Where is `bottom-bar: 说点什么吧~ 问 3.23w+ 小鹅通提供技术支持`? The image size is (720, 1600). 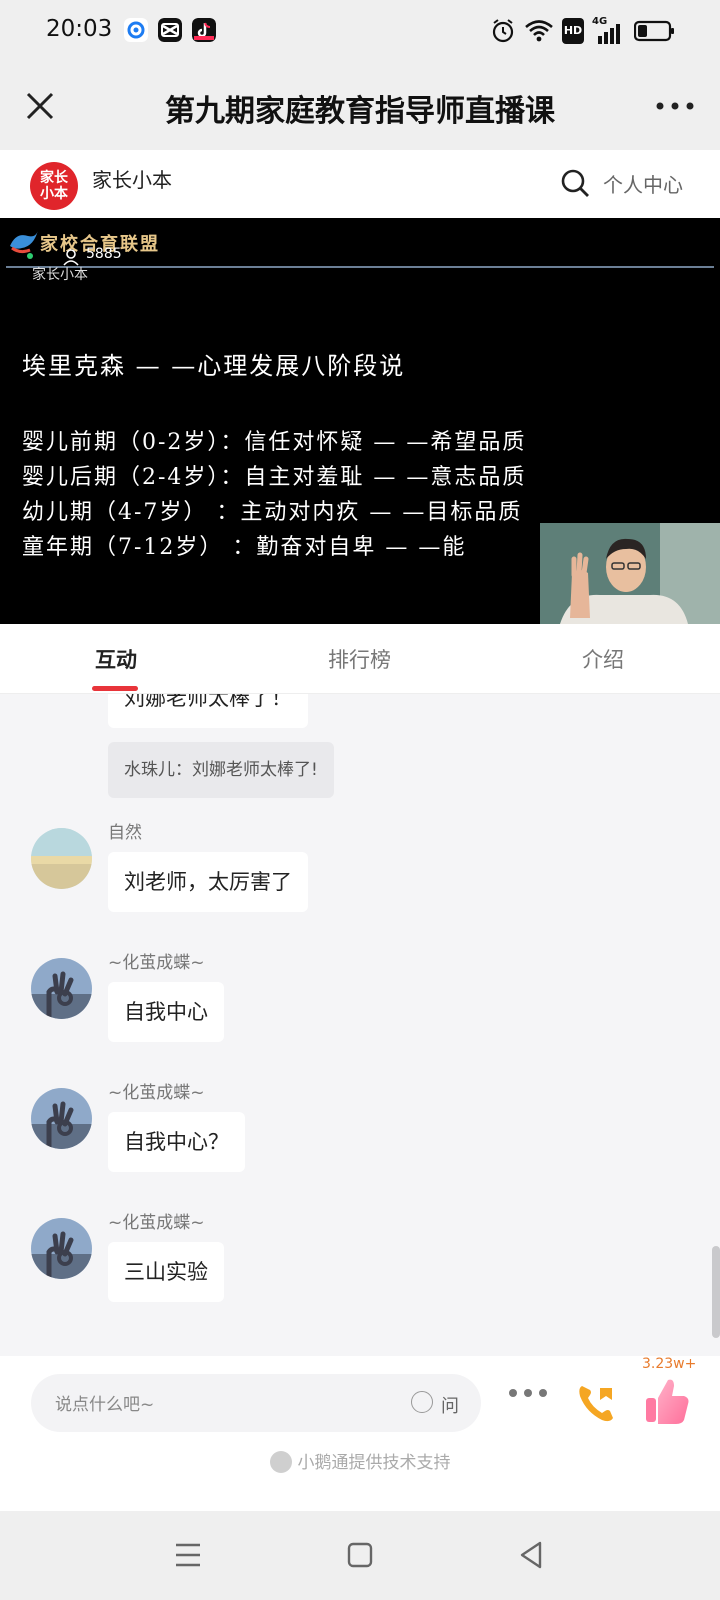 bottom-bar: 说点什么吧~ 问 3.23w+ 小鹅通提供技术支持 is located at coordinates (360, 1433).